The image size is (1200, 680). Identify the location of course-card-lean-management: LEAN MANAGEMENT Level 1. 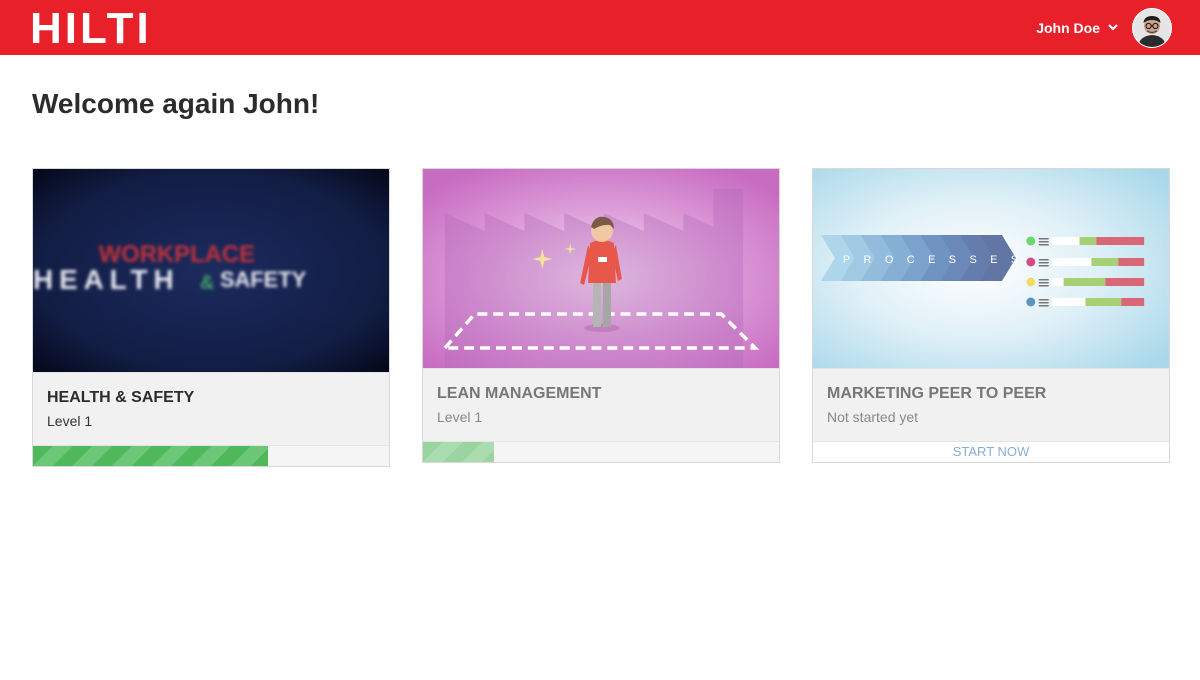
(601, 315).